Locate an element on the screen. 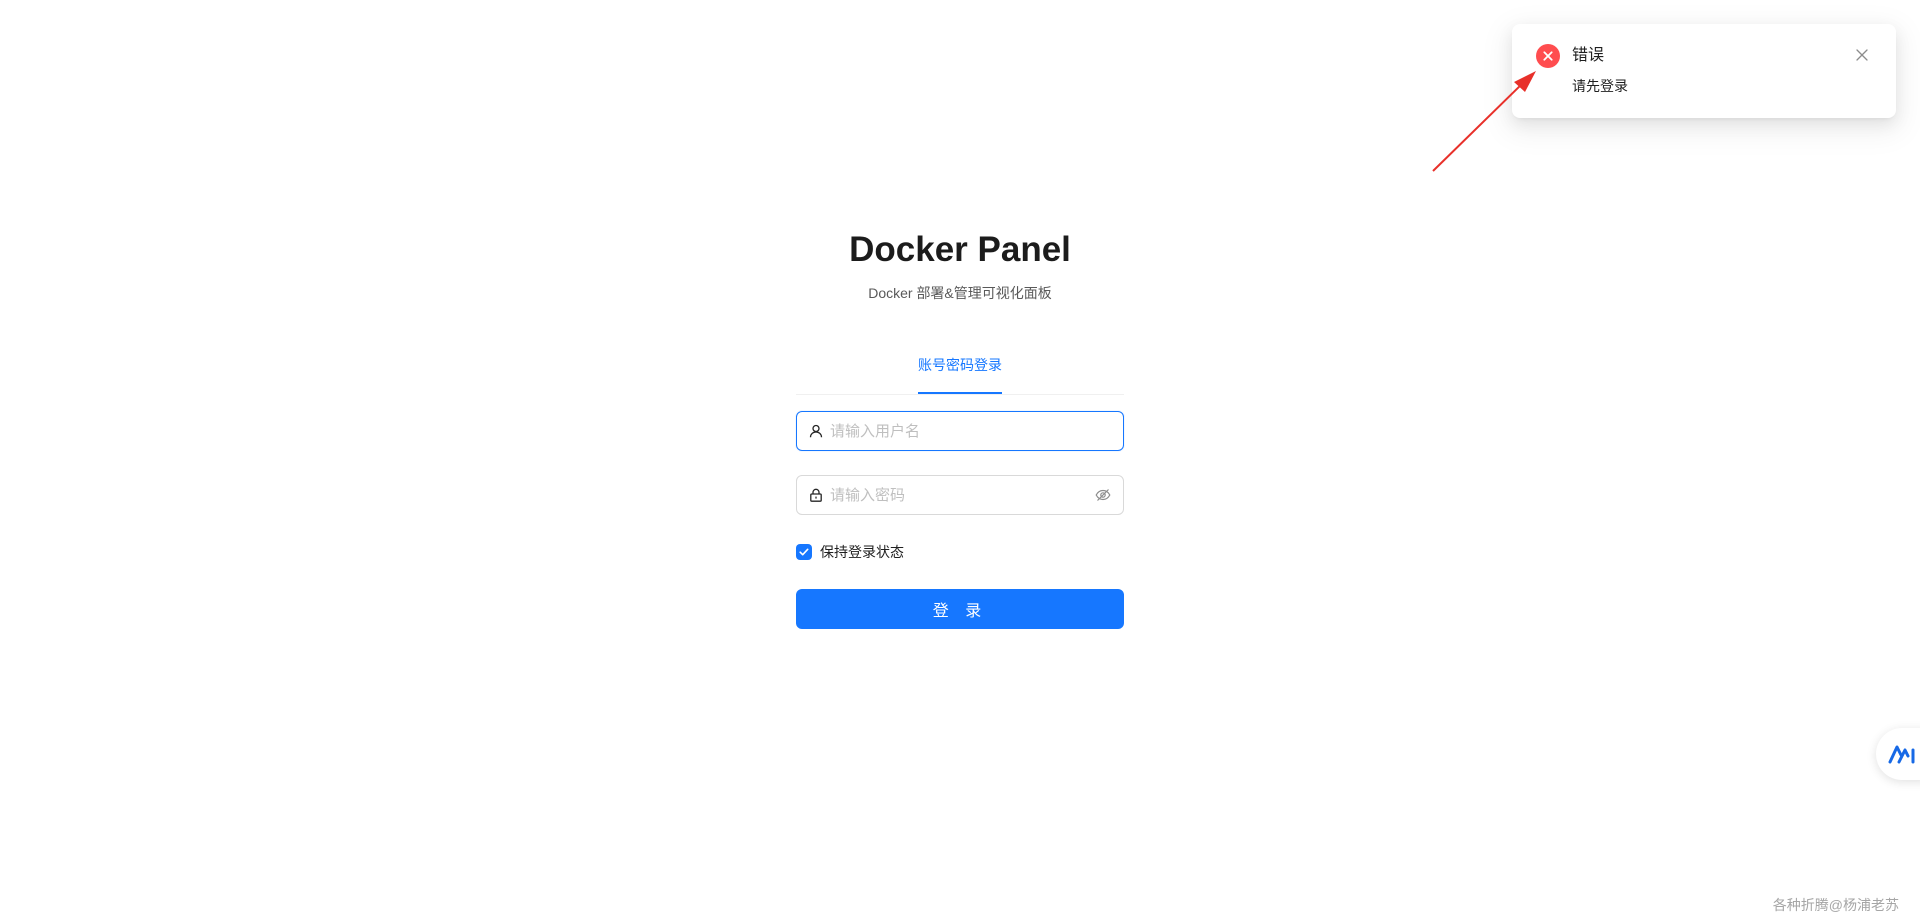 Image resolution: width=1920 pixels, height=919 pixels. assistant-logo-icon is located at coordinates (1901, 754).